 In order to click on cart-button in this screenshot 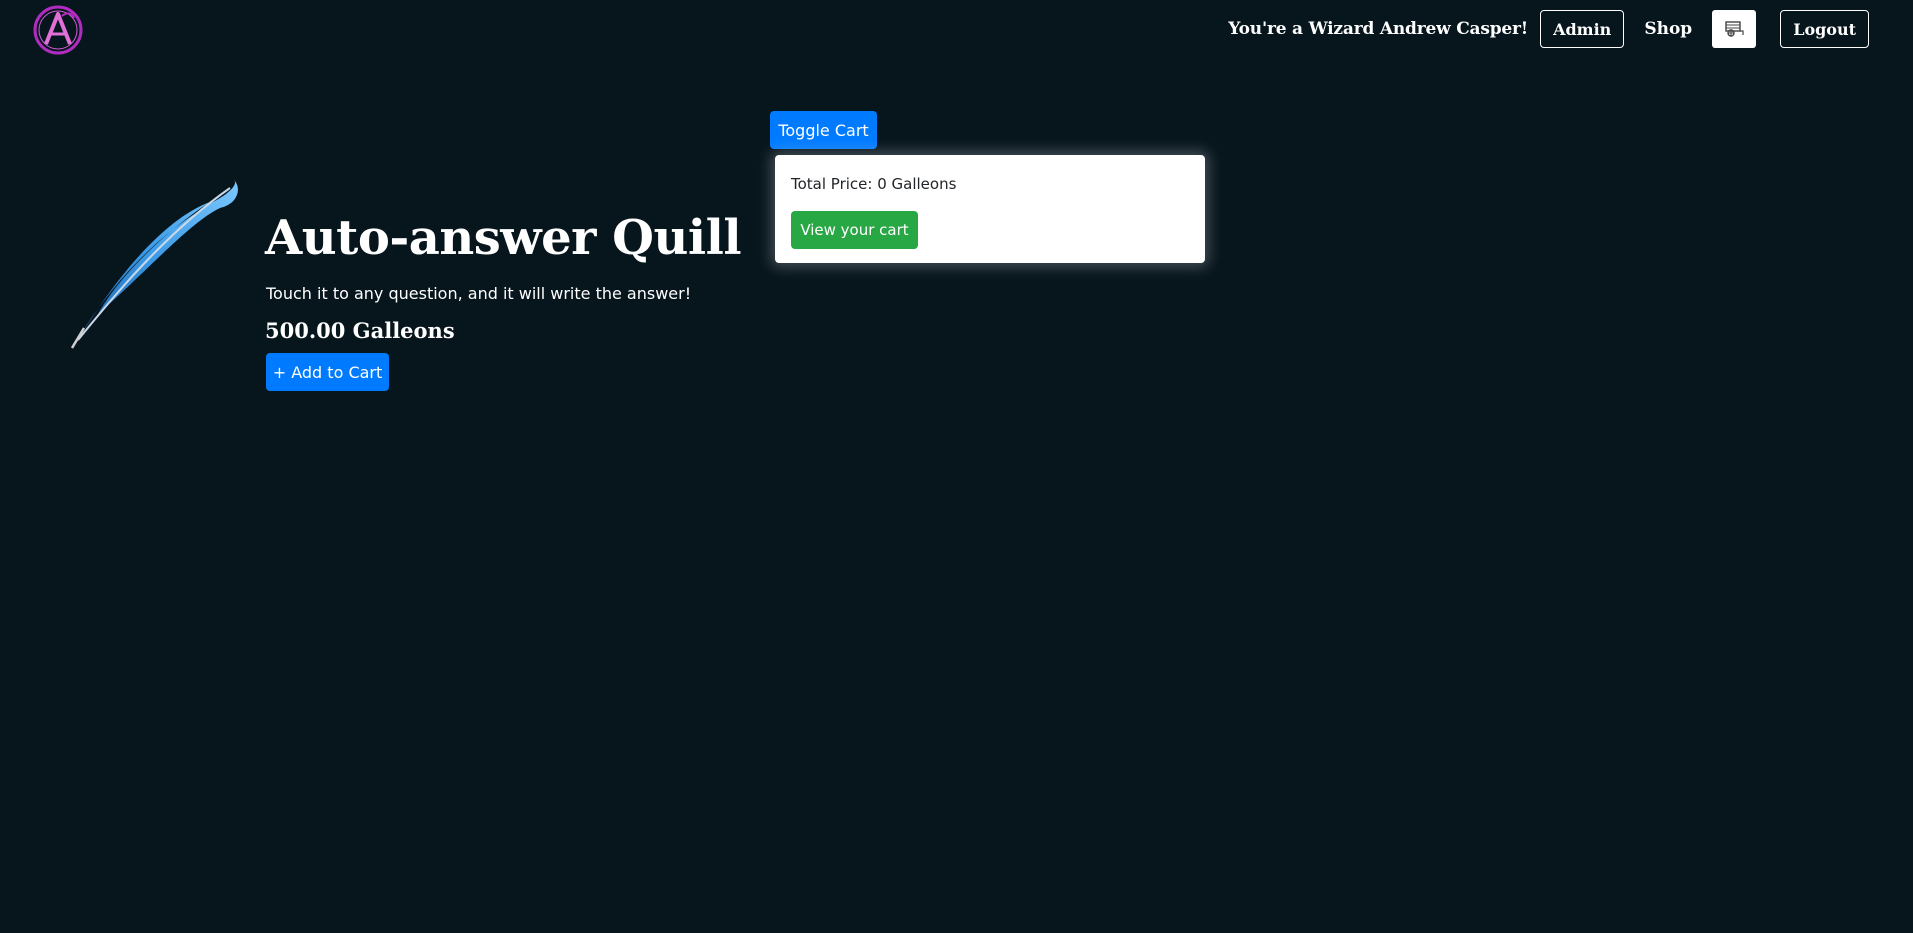, I will do `click(1734, 29)`.